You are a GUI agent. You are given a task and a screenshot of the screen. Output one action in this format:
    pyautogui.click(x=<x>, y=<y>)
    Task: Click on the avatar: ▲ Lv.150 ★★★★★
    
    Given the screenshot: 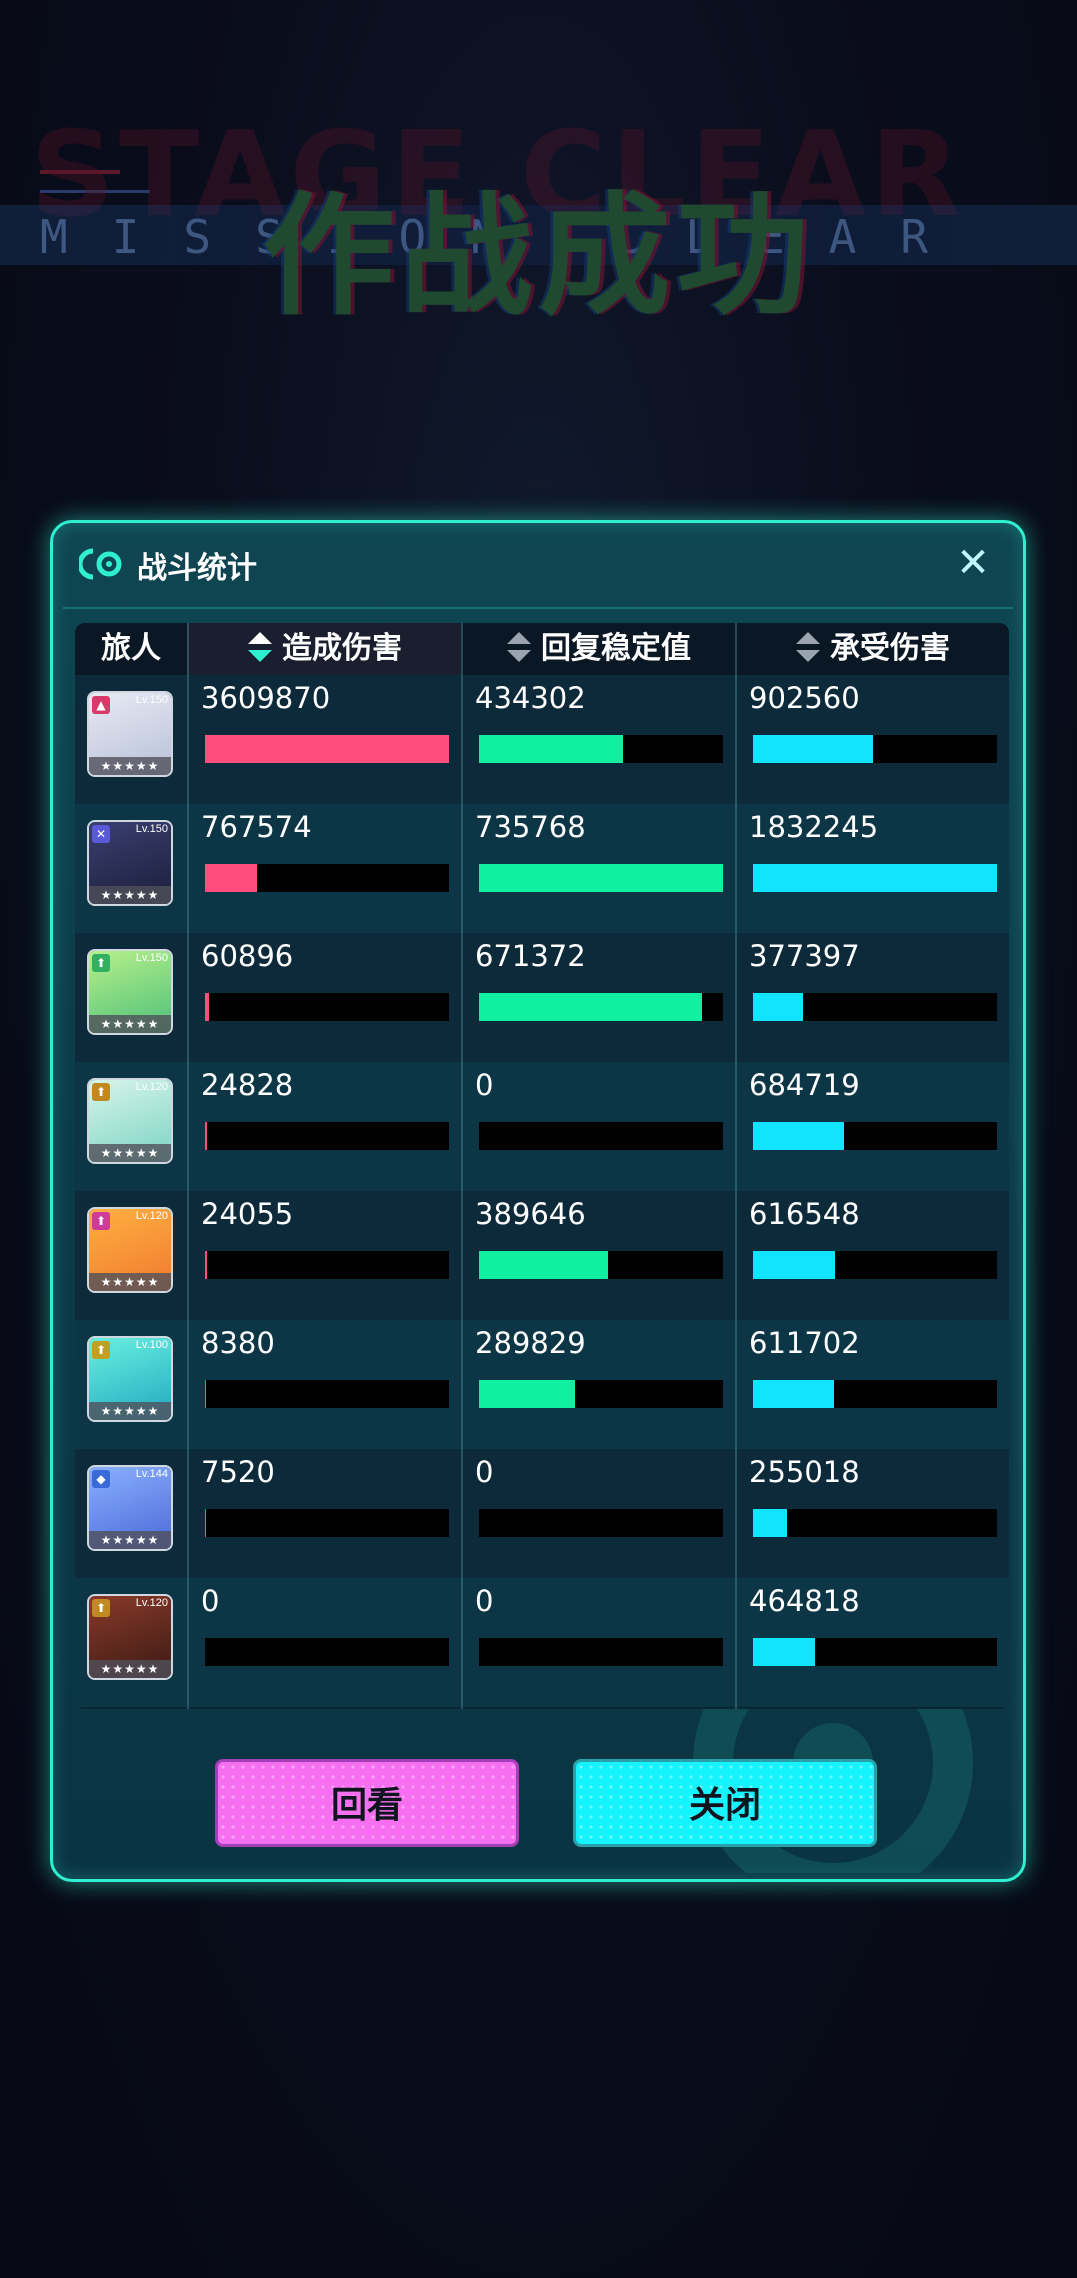 What is the action you would take?
    pyautogui.click(x=130, y=734)
    